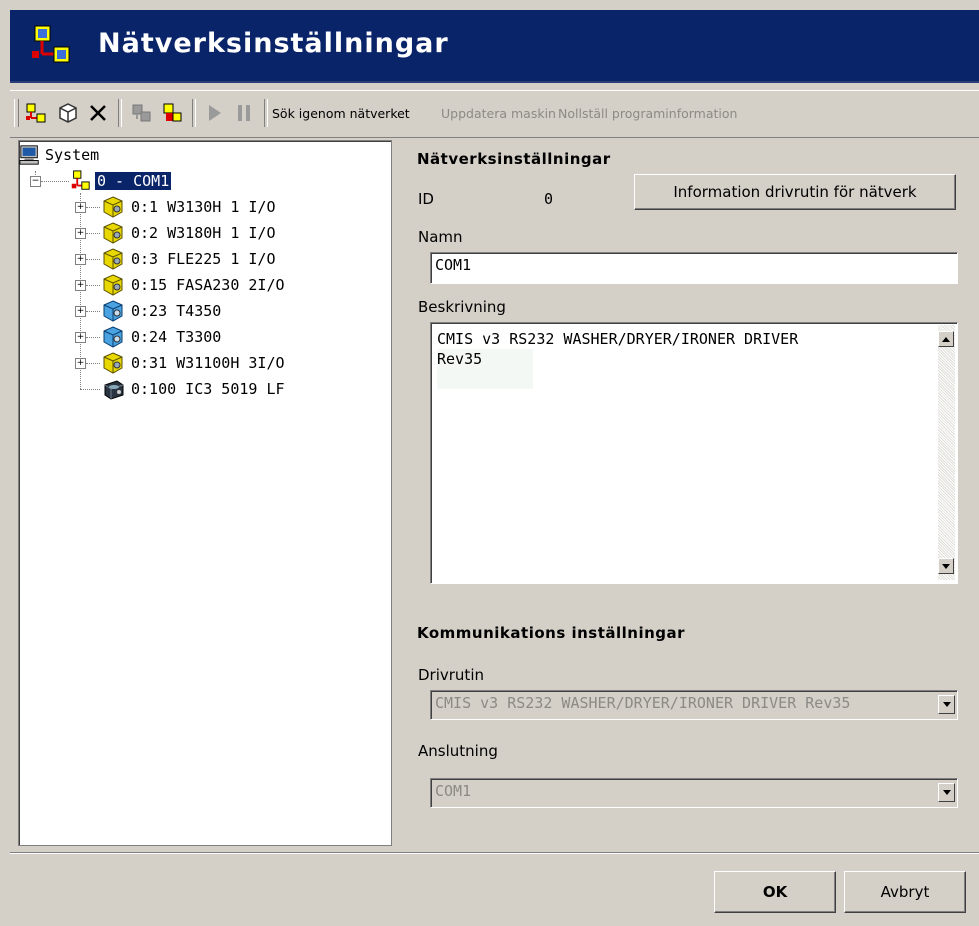 The image size is (979, 926). Describe the element at coordinates (458, 751) in the screenshot. I see `connection-label: Anslutning` at that location.